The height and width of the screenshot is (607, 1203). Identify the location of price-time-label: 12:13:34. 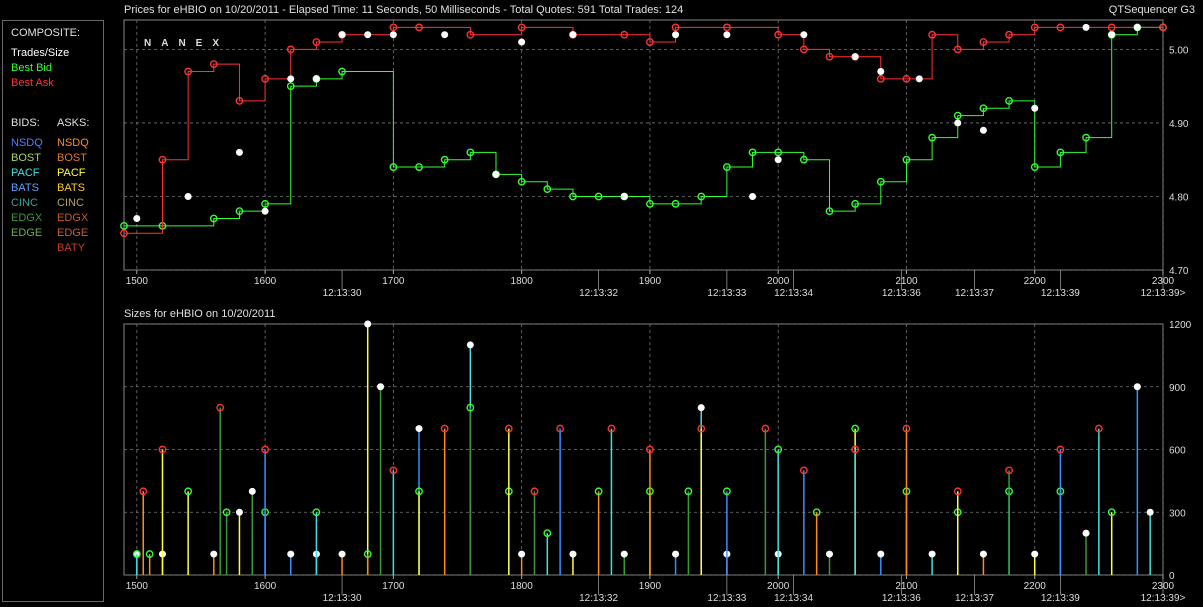
(793, 293).